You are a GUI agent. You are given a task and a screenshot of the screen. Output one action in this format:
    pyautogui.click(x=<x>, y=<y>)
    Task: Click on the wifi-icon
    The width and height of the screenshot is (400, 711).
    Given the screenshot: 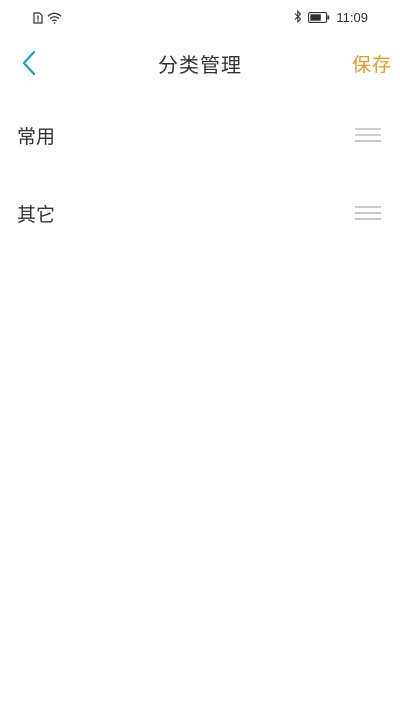 What is the action you would take?
    pyautogui.click(x=54, y=18)
    